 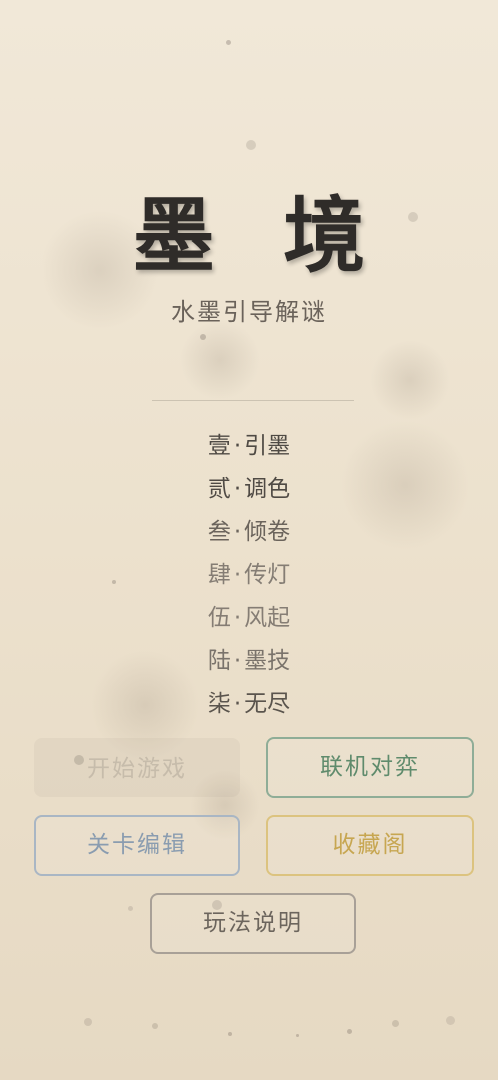 What do you see at coordinates (267, 489) in the screenshot?
I see `chapter-name: 调色` at bounding box center [267, 489].